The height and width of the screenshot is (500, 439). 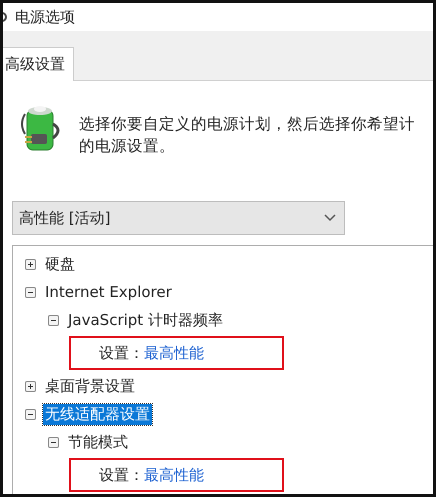 I want to click on tree-item: 节能模式, so click(x=98, y=442).